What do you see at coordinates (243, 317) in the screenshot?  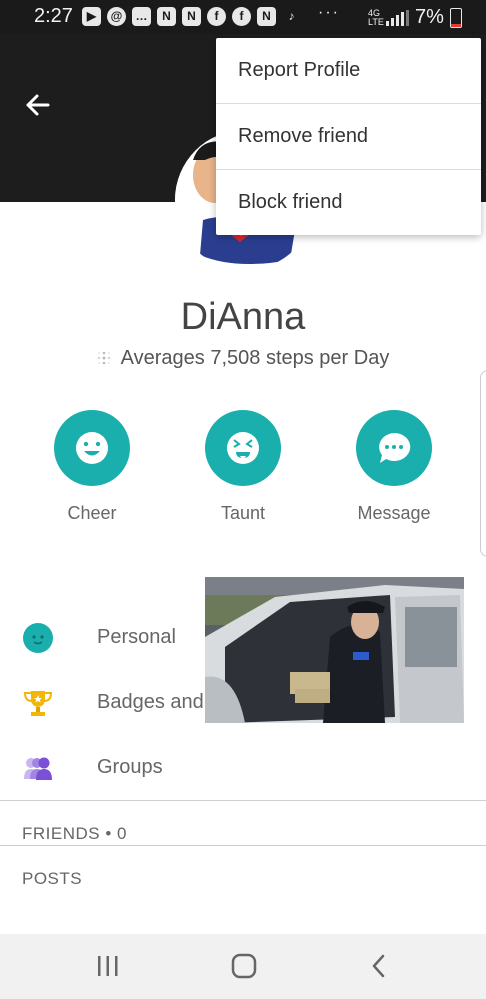 I see `profile-name: DiAnna` at bounding box center [243, 317].